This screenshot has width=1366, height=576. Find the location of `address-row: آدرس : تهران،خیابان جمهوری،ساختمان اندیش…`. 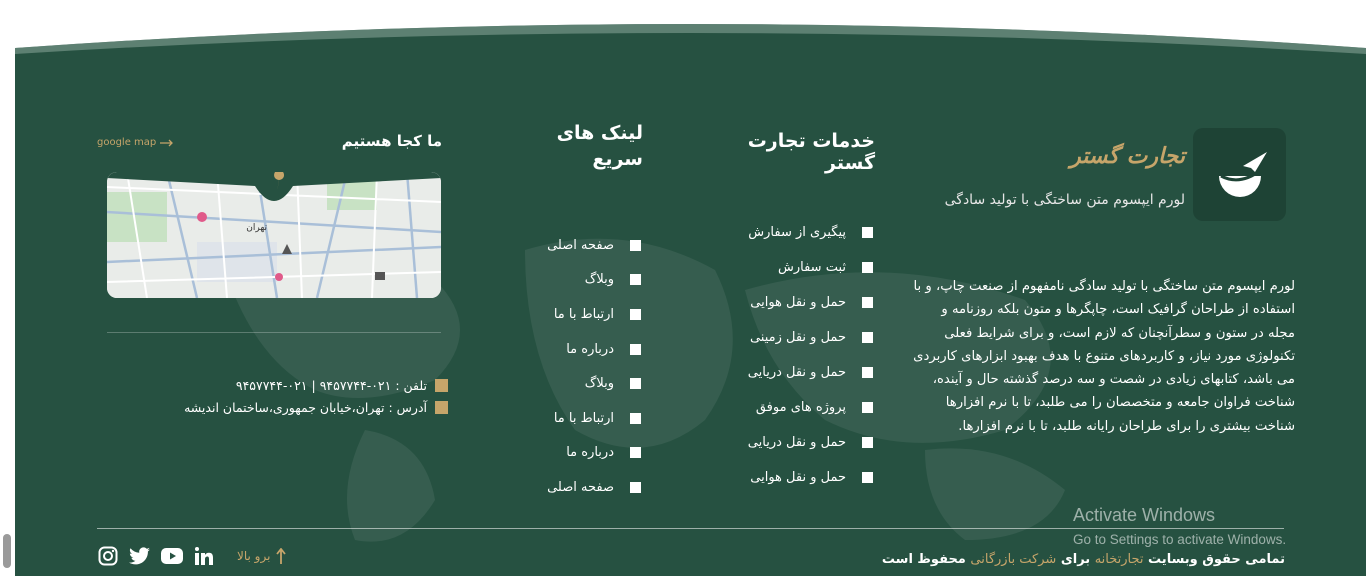

address-row: آدرس : تهران،خیابان جمهوری،ساختمان اندیش… is located at coordinates (291, 407).